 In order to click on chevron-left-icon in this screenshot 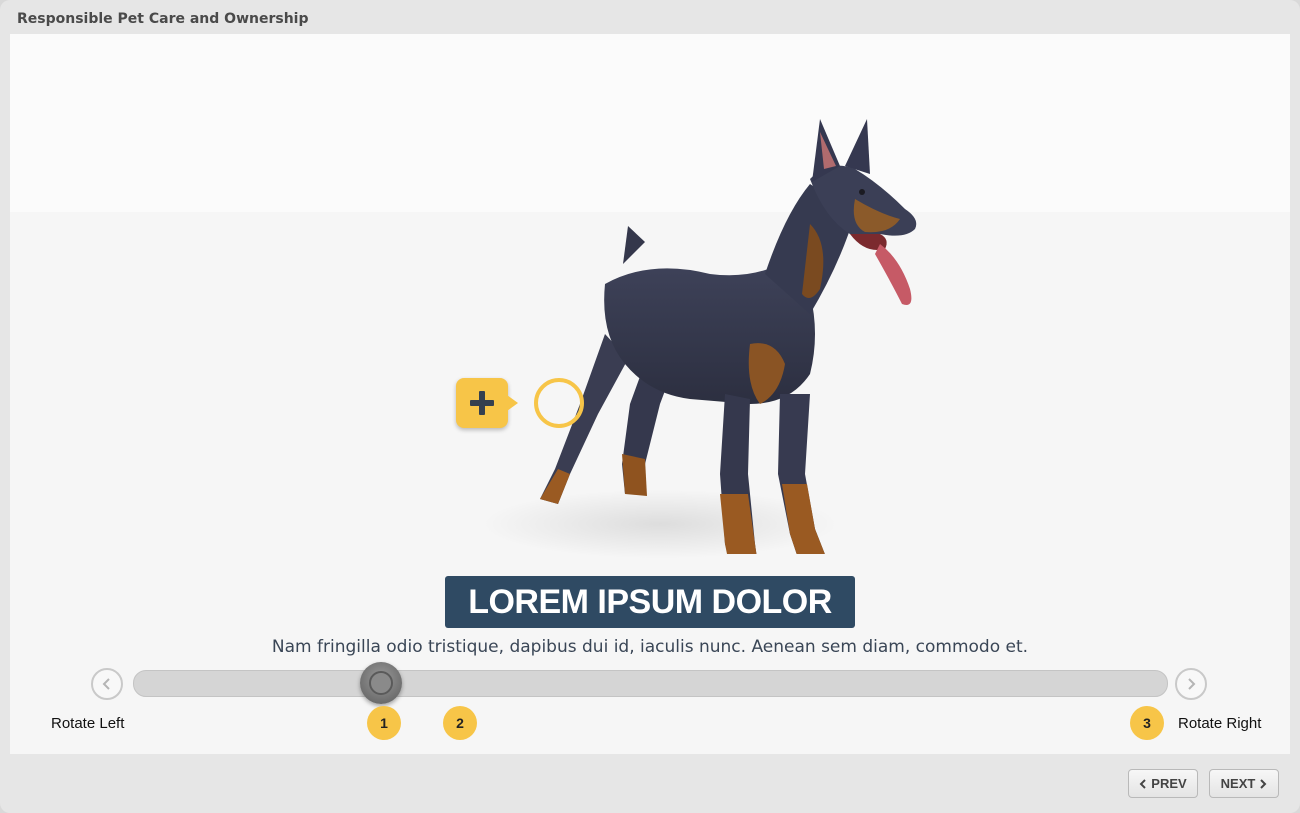, I will do `click(106, 684)`.